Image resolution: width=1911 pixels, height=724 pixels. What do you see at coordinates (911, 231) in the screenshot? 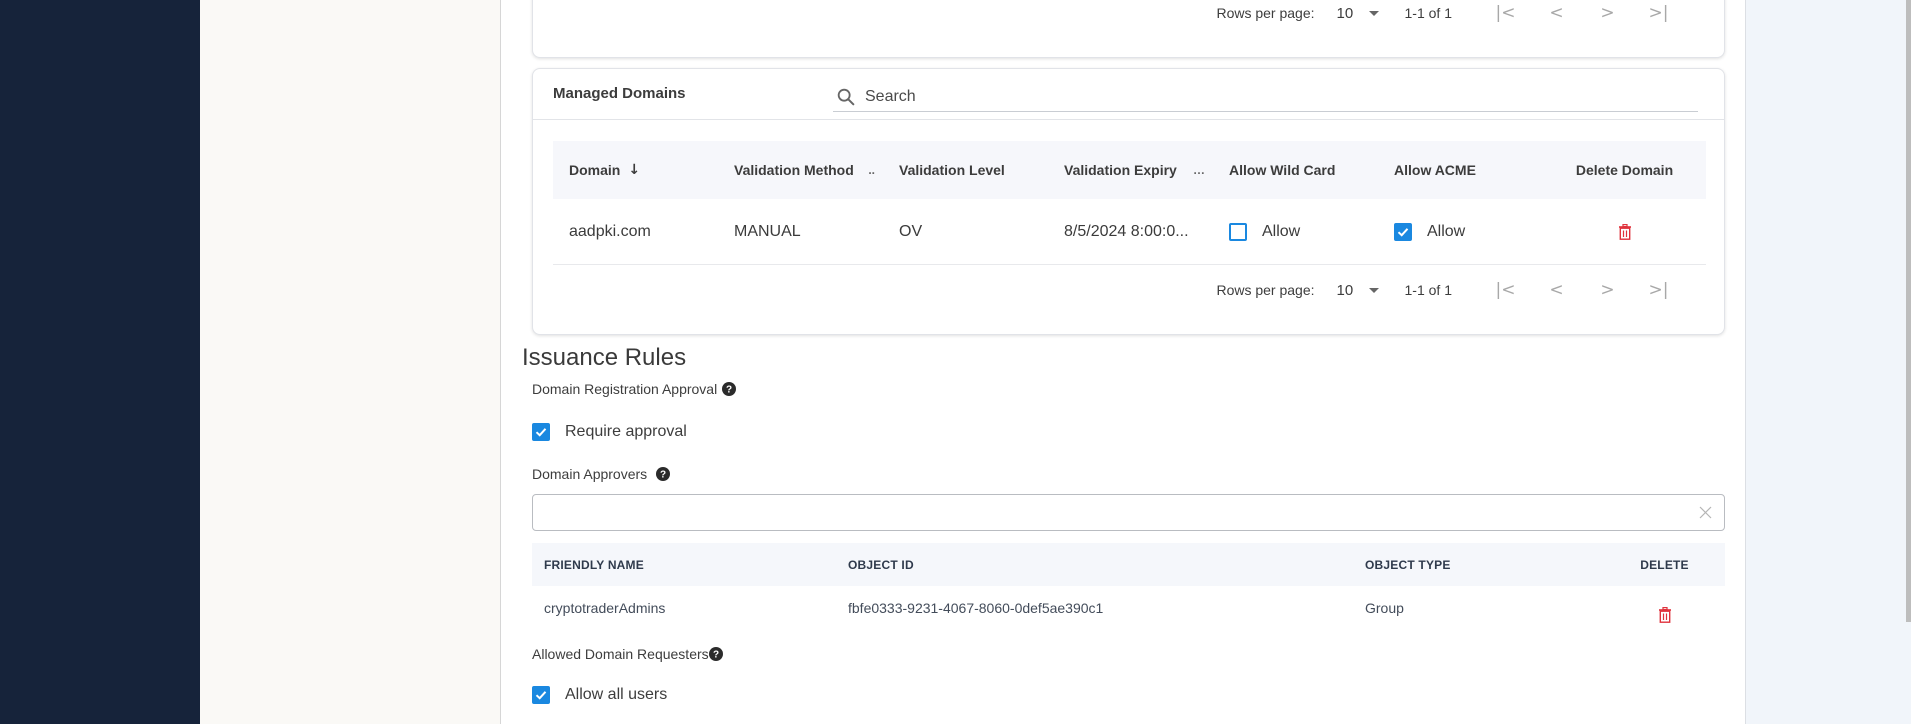
I see `cell-validation-level: OV` at bounding box center [911, 231].